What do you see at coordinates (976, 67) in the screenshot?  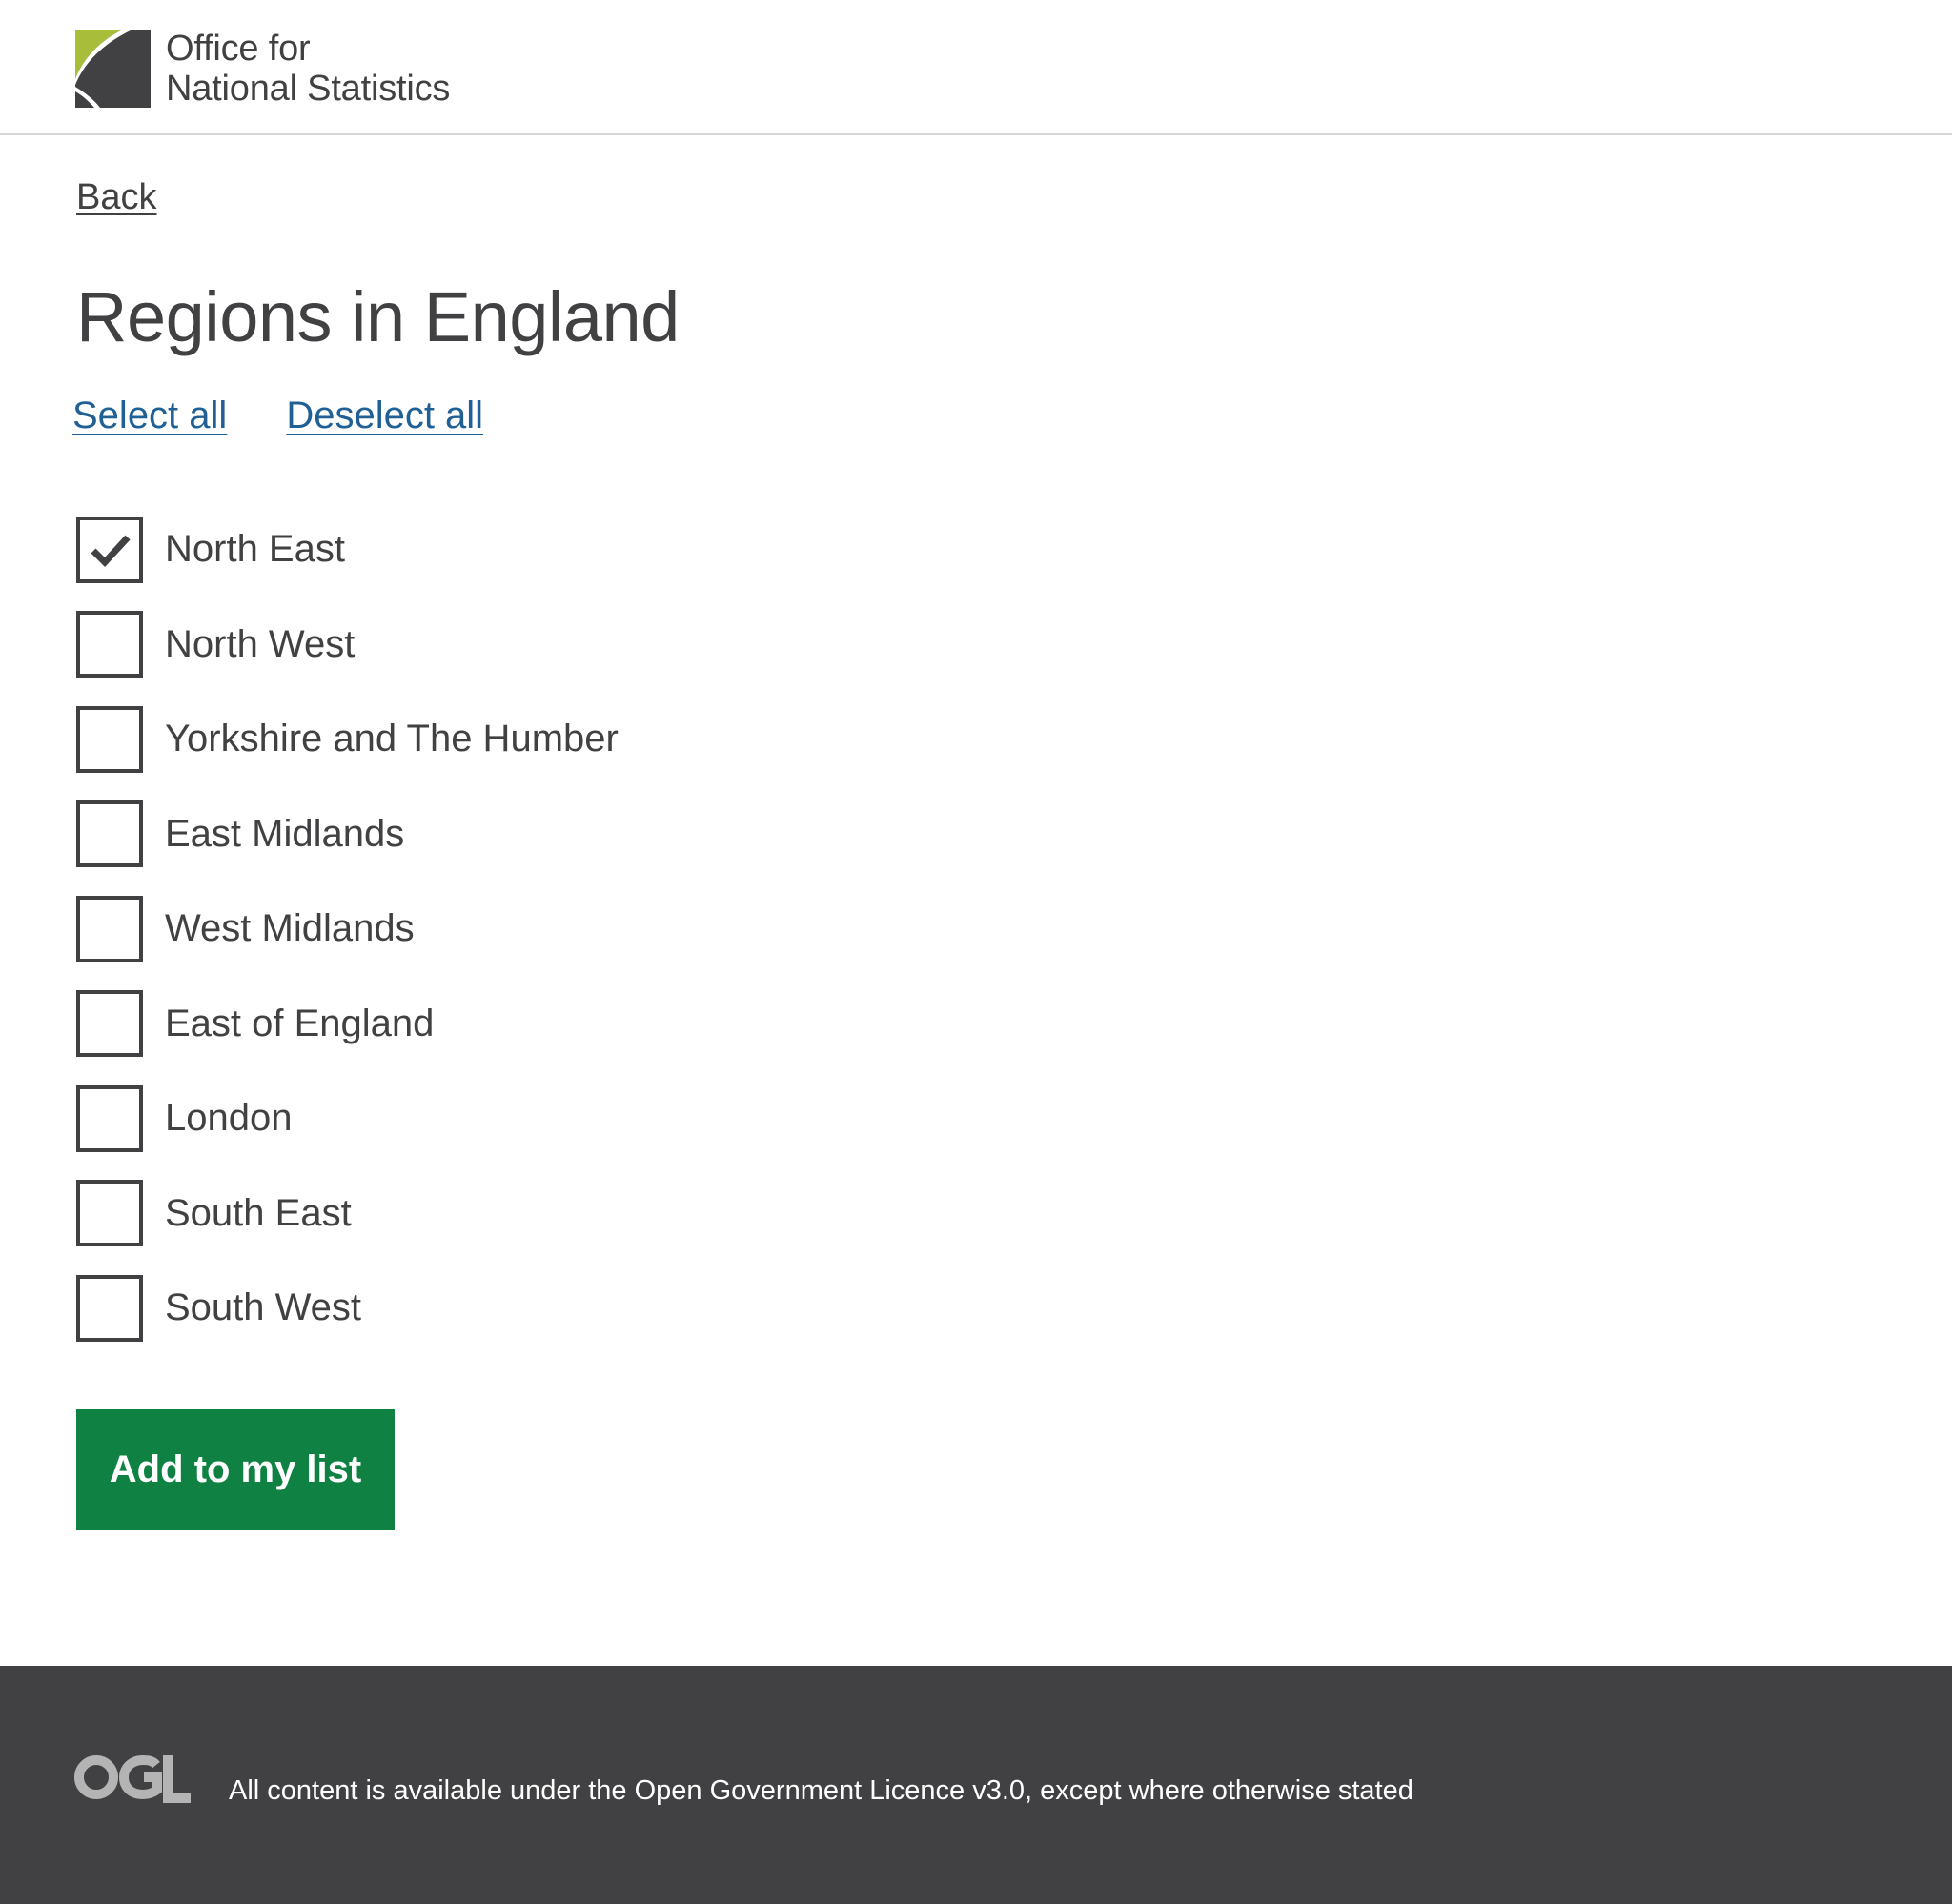 I see `site-header: Office for National Statistics` at bounding box center [976, 67].